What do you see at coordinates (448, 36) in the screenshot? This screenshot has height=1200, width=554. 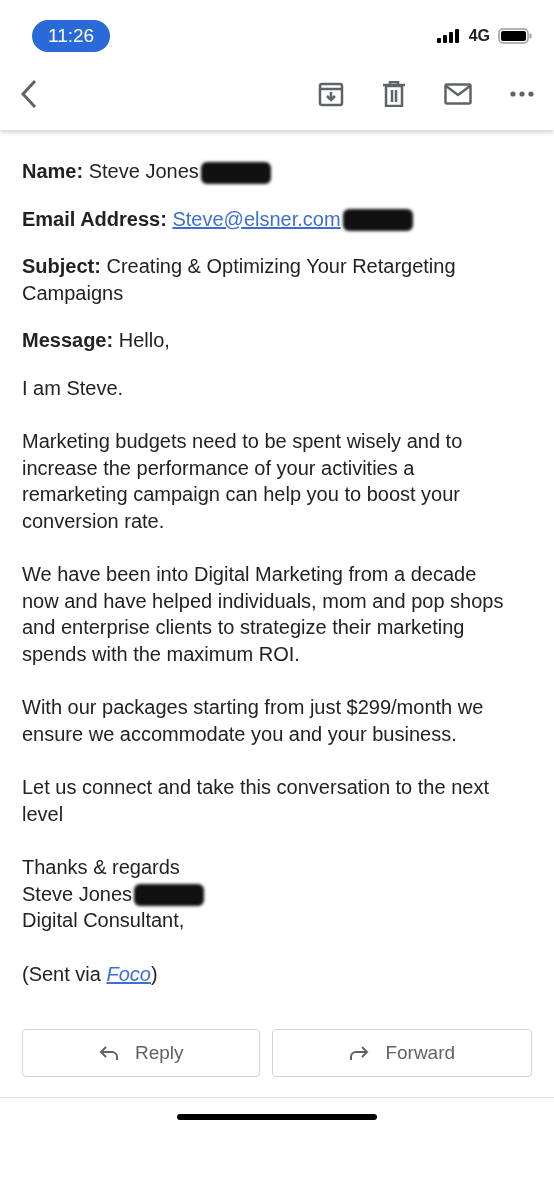 I see `signal-icon` at bounding box center [448, 36].